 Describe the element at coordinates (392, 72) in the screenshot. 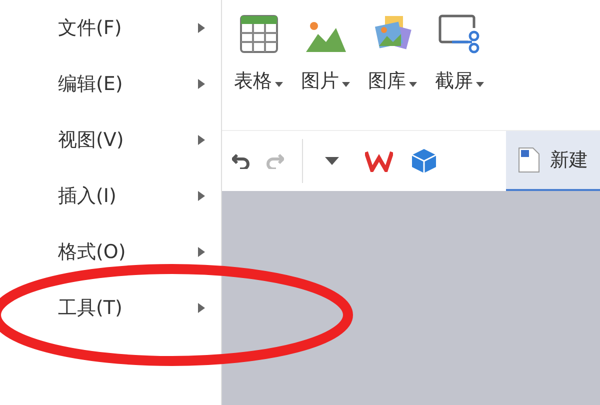

I see `ribbon-button: 图库` at that location.